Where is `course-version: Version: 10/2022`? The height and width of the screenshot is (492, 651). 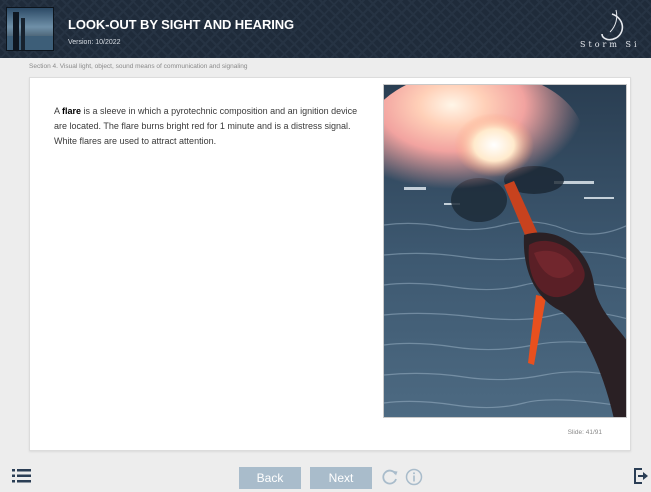 course-version: Version: 10/2022 is located at coordinates (94, 42).